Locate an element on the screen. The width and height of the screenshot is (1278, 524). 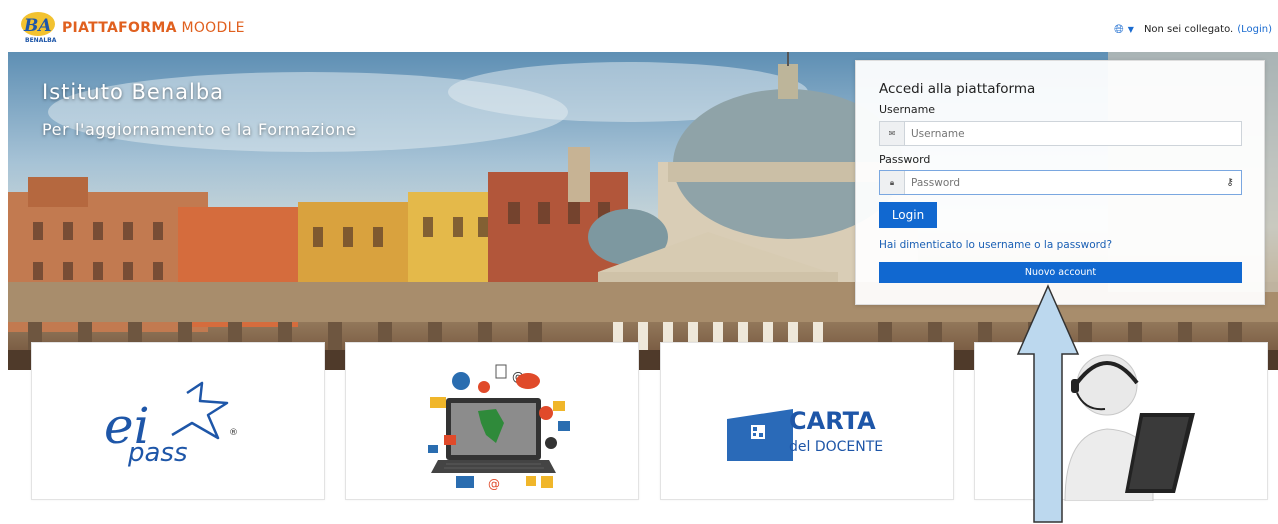
card-eipass: ei pass ® is located at coordinates (178, 421).